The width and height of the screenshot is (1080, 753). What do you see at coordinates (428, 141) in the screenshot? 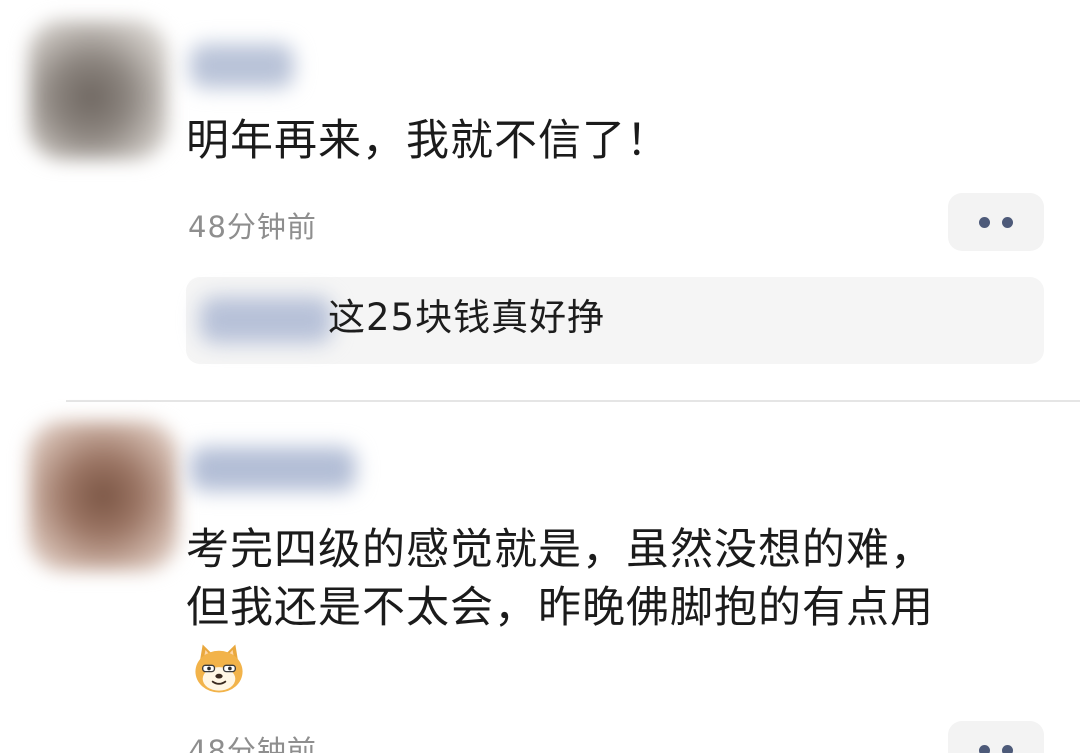
I see `comment-text: 明年再来，我就不信了！` at bounding box center [428, 141].